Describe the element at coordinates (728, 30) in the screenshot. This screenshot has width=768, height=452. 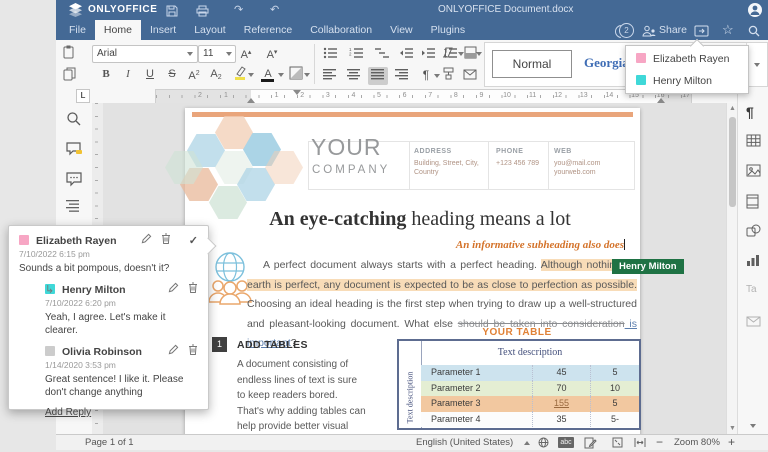
I see `favorite-star-button: ☆` at that location.